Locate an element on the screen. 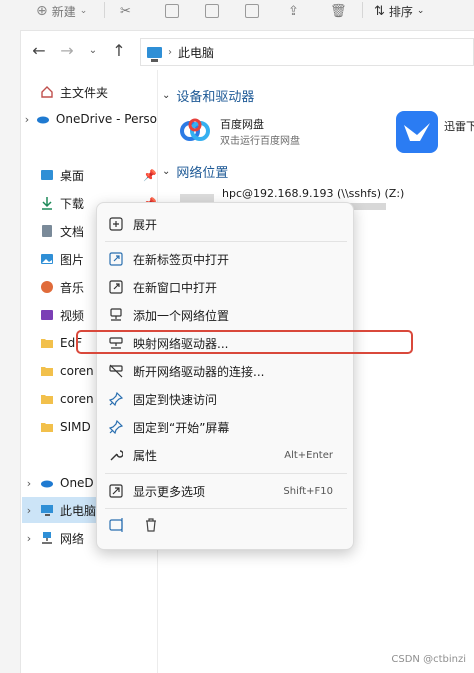  scissors-icon: ✂ is located at coordinates (125, 11).